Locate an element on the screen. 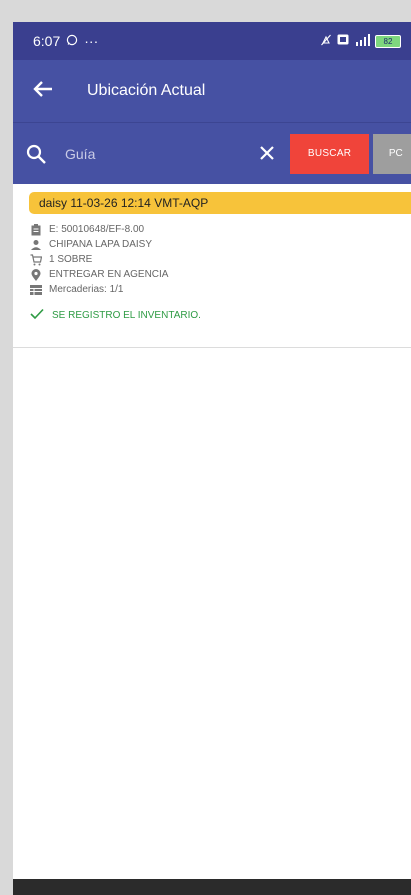 The height and width of the screenshot is (895, 411). search-bar: BUSCAR PC is located at coordinates (212, 153).